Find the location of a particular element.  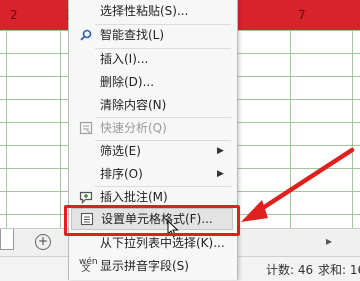

phonetic-icon: wén 文 is located at coordinates (88, 265).